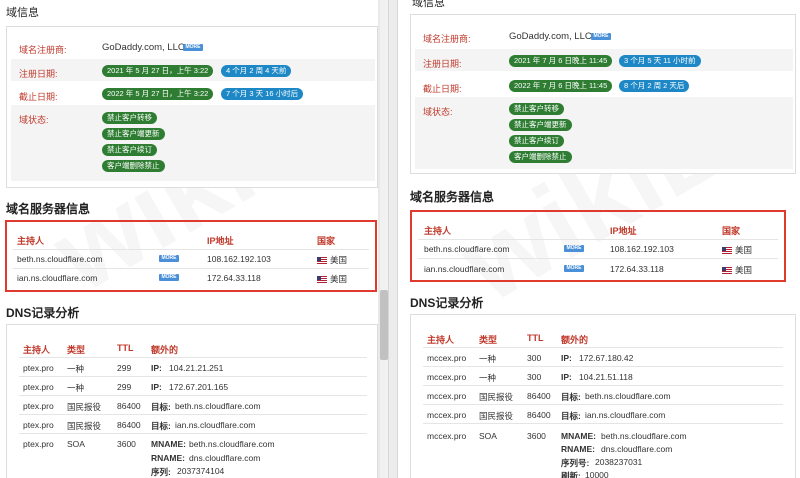 The height and width of the screenshot is (478, 800). Describe the element at coordinates (201, 471) in the screenshot. I see `dns-extra-value: 2037374104` at that location.